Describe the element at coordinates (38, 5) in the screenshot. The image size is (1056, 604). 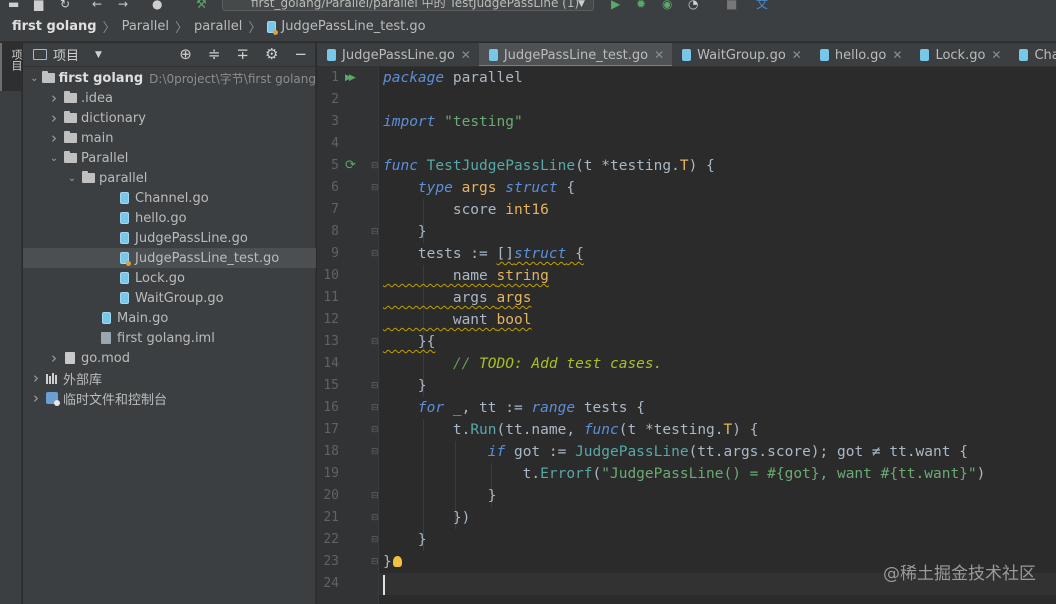
I see `save-icon: ▆` at that location.